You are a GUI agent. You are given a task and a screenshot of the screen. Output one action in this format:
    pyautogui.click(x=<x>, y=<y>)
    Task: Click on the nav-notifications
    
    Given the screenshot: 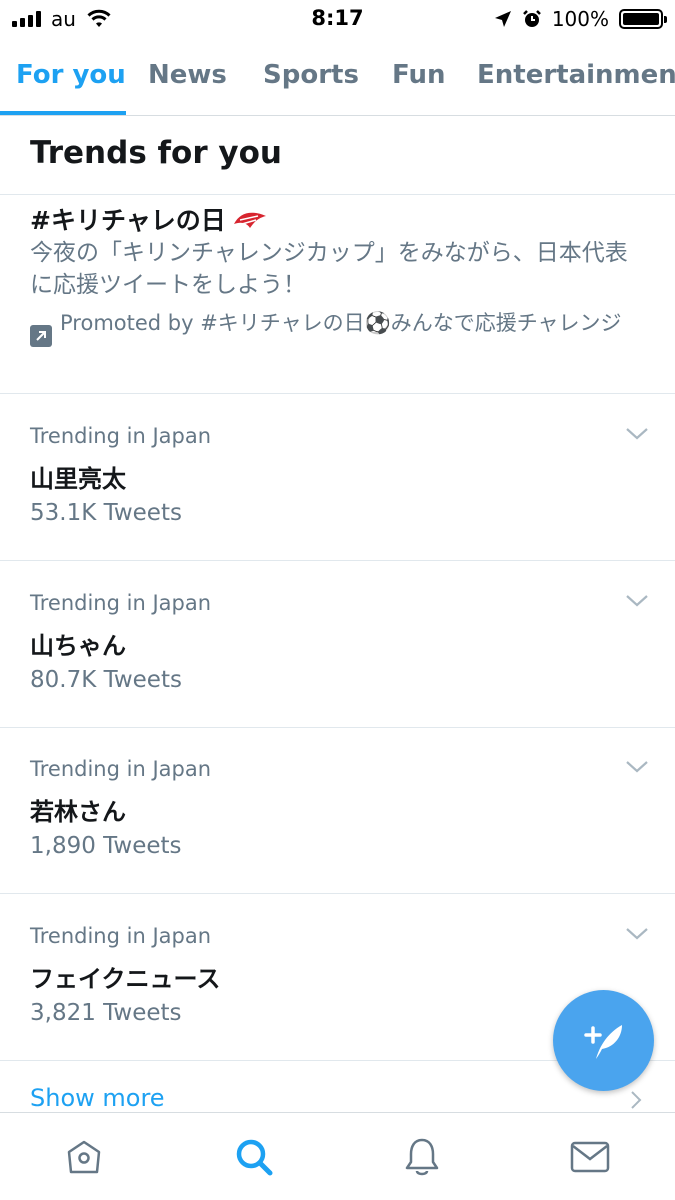 What is the action you would take?
    pyautogui.click(x=422, y=1157)
    